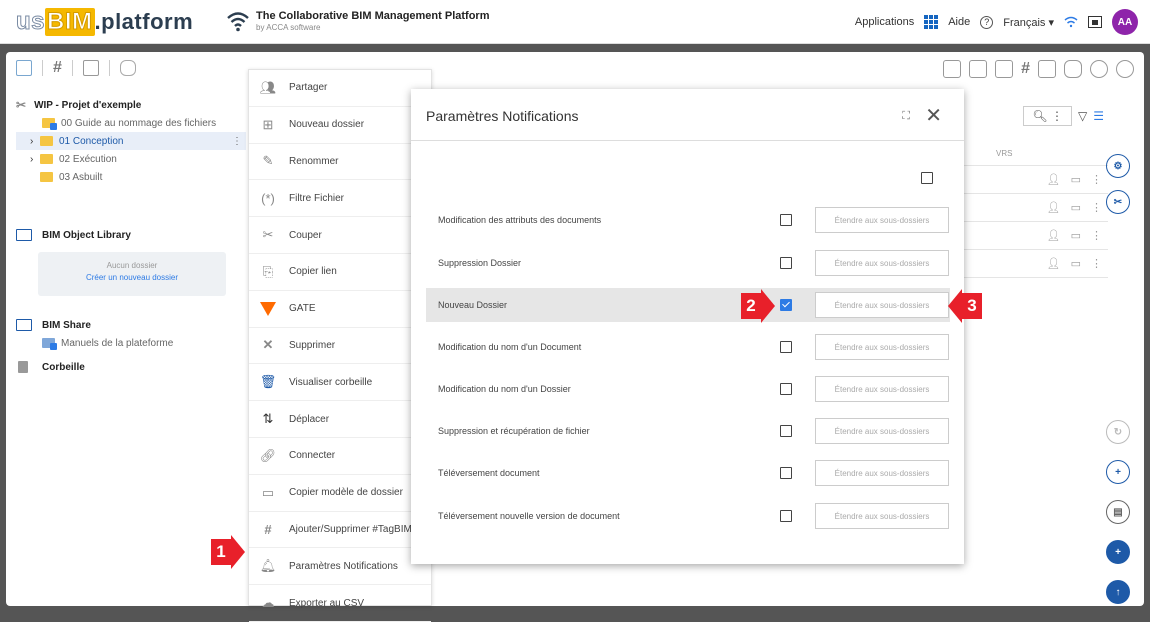  I want to click on menu-item-gate: GATE, so click(340, 309).